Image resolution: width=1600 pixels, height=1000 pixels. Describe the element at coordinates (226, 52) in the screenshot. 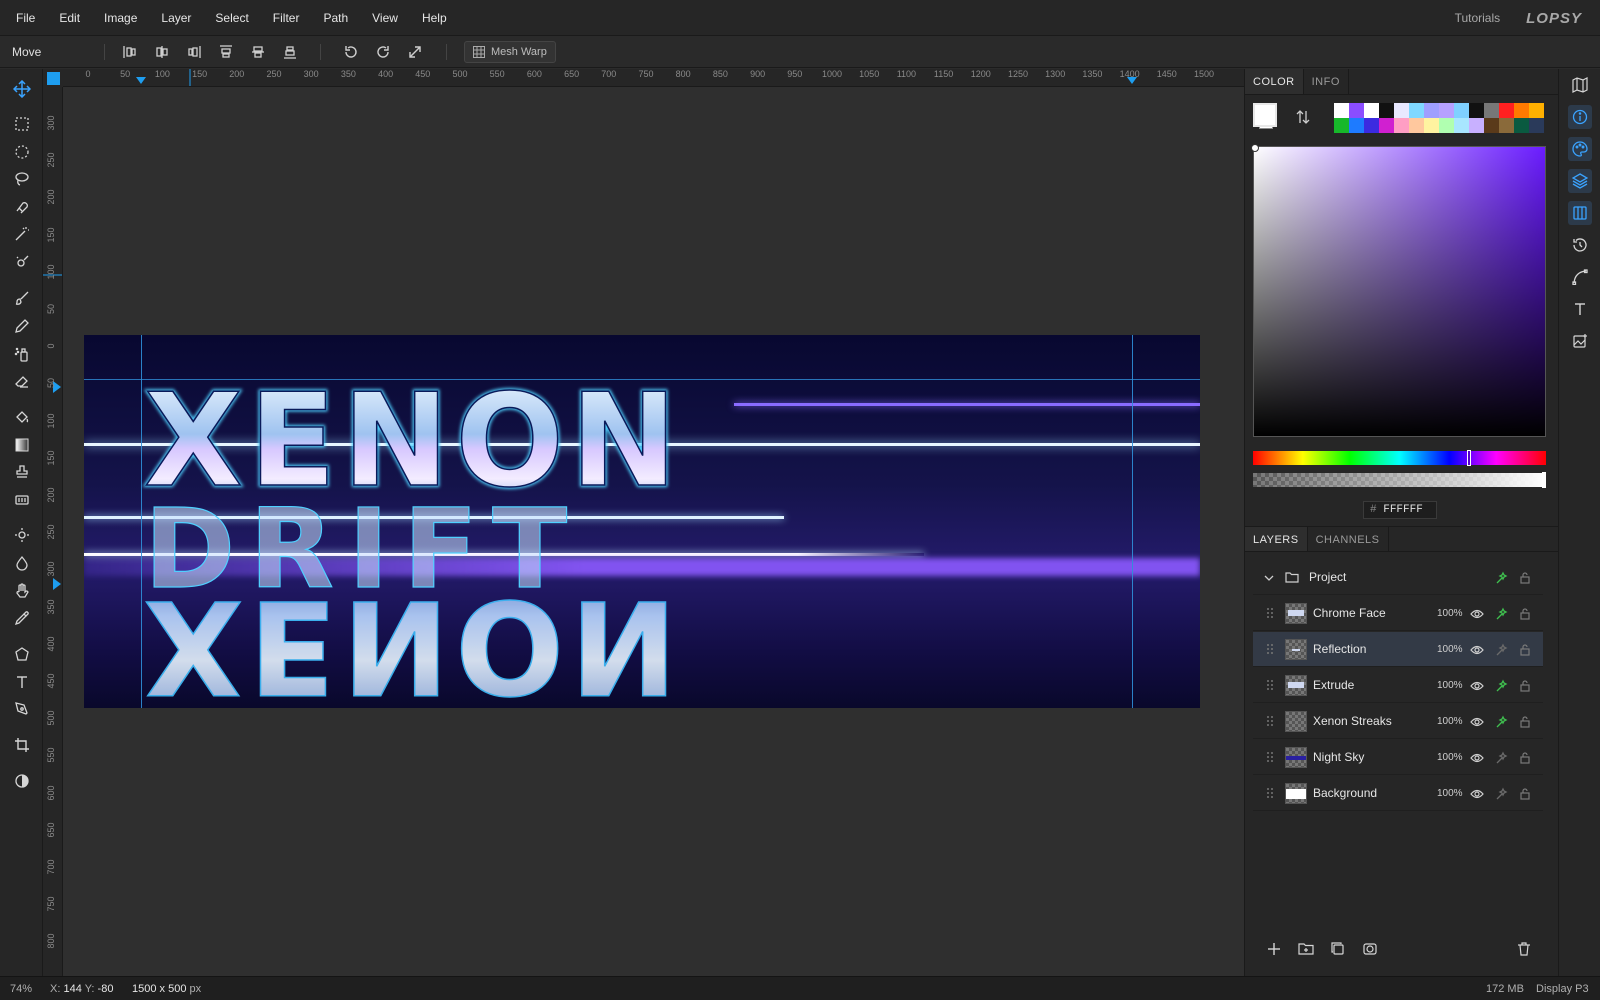

I see `align-top-icon` at that location.